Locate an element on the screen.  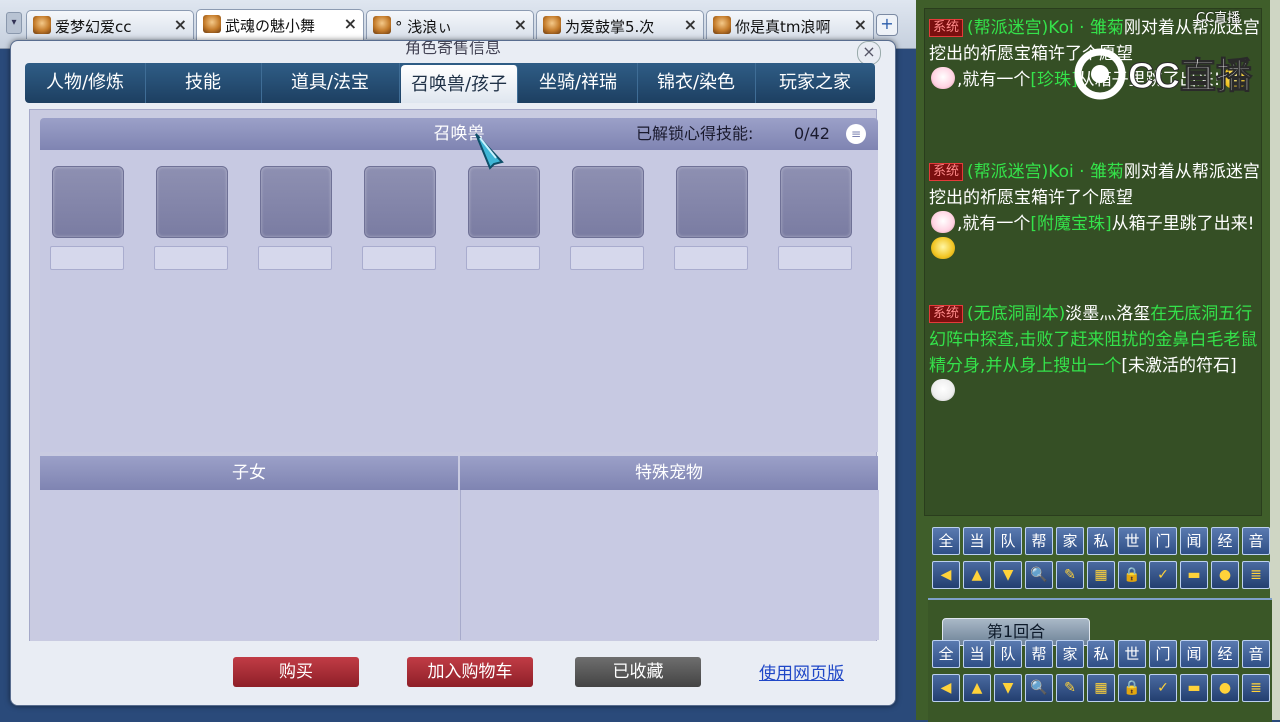
tab-outfits: 锦衣/染色 is located at coordinates (696, 83).